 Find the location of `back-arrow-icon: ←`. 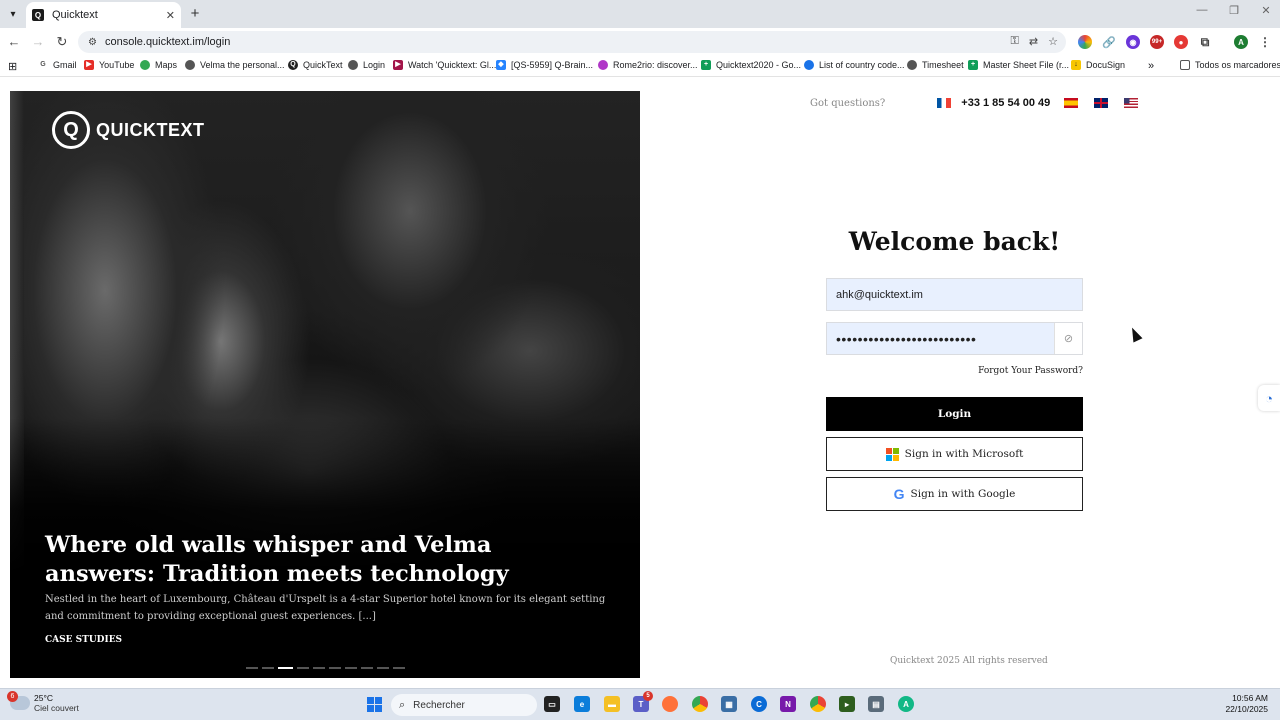

back-arrow-icon: ← is located at coordinates (14, 41).